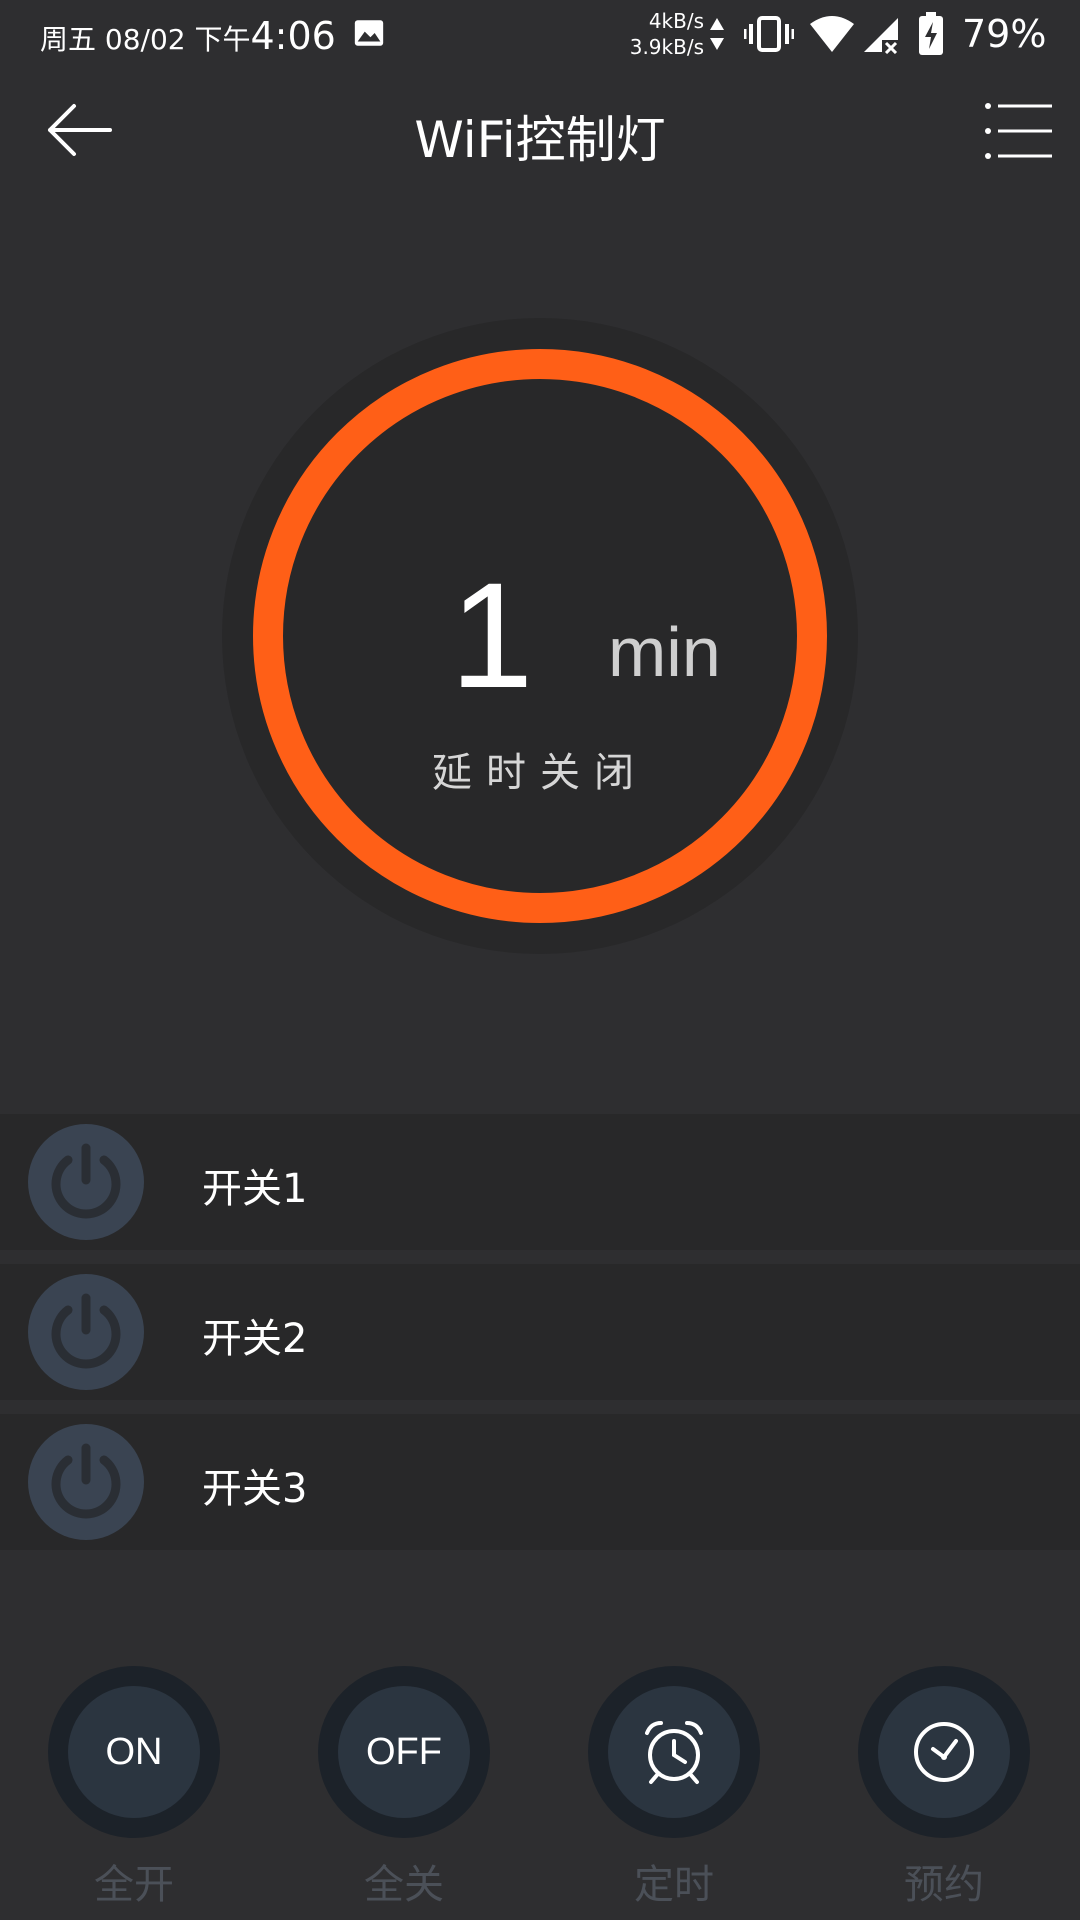 This screenshot has height=1920, width=1080. Describe the element at coordinates (832, 34) in the screenshot. I see `wifi-icon` at that location.